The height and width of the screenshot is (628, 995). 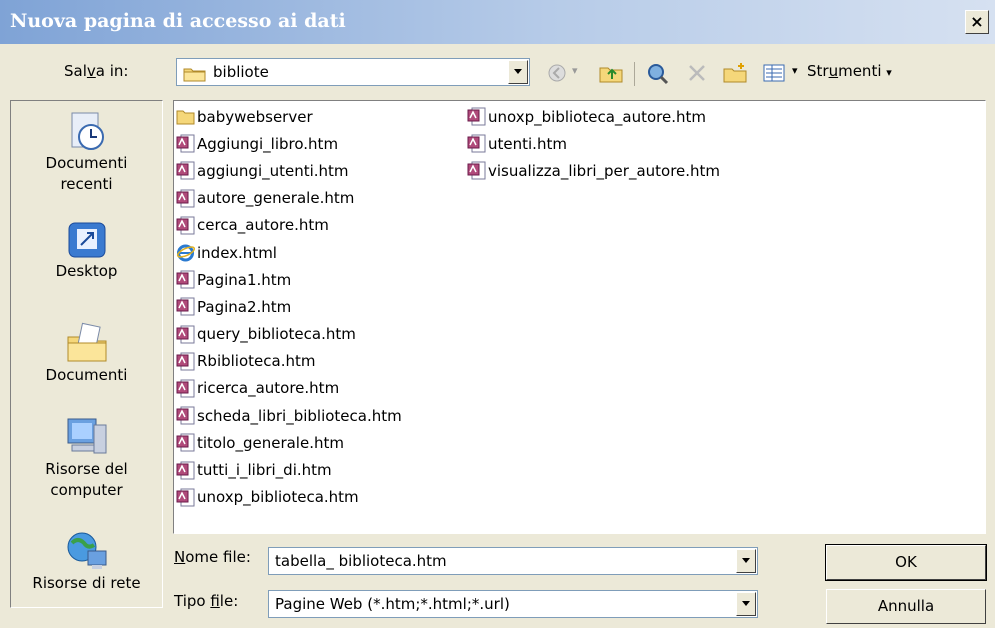 What do you see at coordinates (86, 479) in the screenshot?
I see `place-label: Risorse del computer` at bounding box center [86, 479].